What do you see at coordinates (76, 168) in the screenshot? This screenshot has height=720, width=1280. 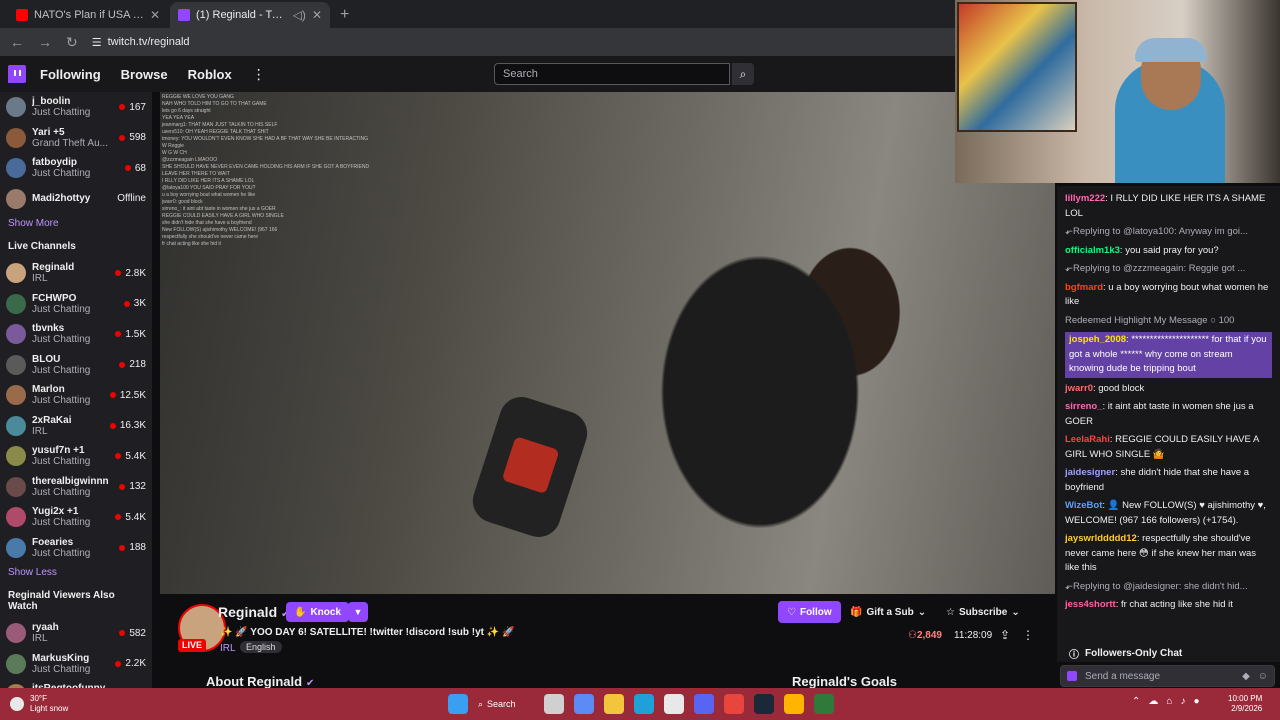 I see `sidebar-channel: fatboydip Just Chatting 68` at bounding box center [76, 168].